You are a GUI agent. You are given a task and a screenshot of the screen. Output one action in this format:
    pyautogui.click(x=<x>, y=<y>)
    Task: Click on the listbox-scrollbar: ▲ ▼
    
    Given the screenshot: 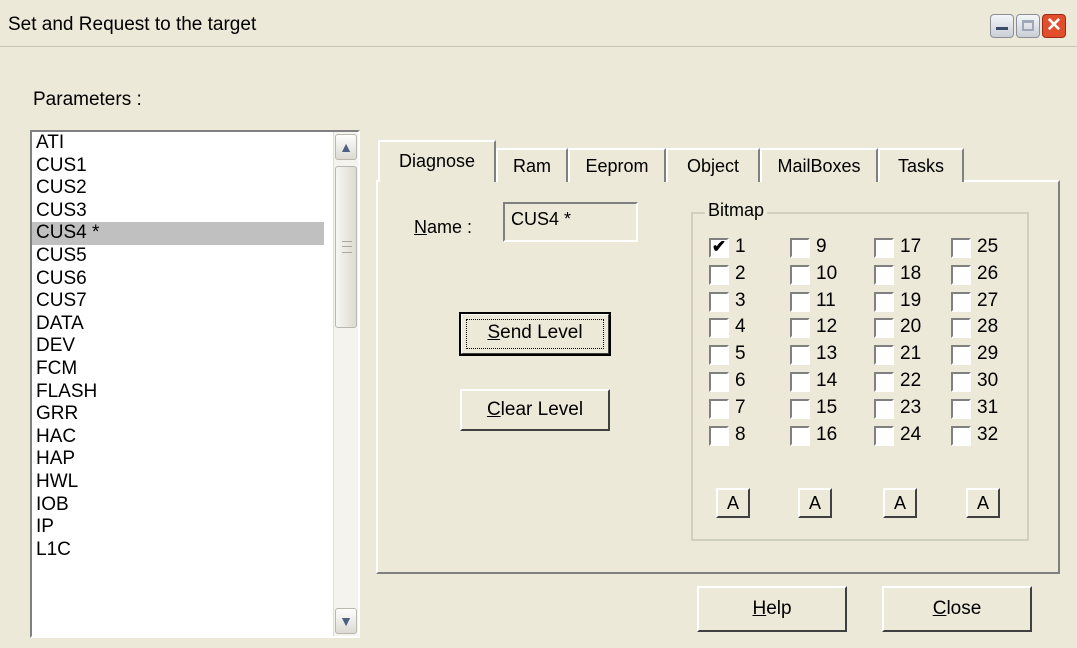 What is the action you would take?
    pyautogui.click(x=345, y=384)
    